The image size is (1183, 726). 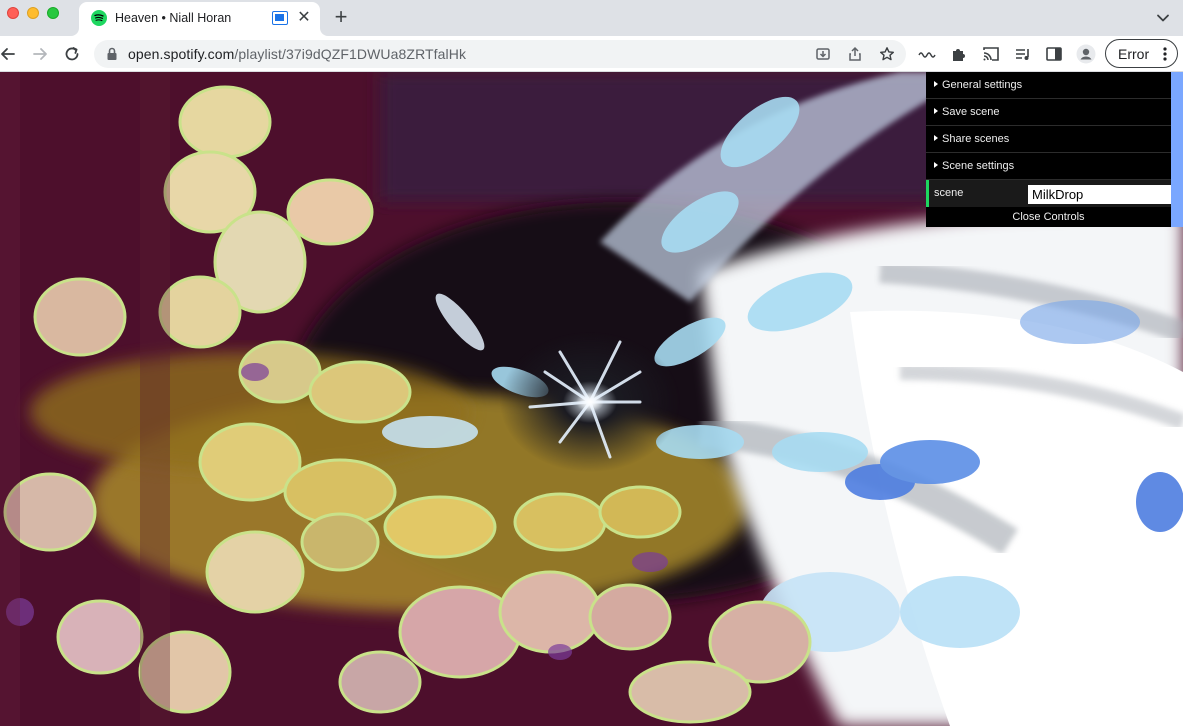 I want to click on scene-label: scene, so click(x=949, y=193).